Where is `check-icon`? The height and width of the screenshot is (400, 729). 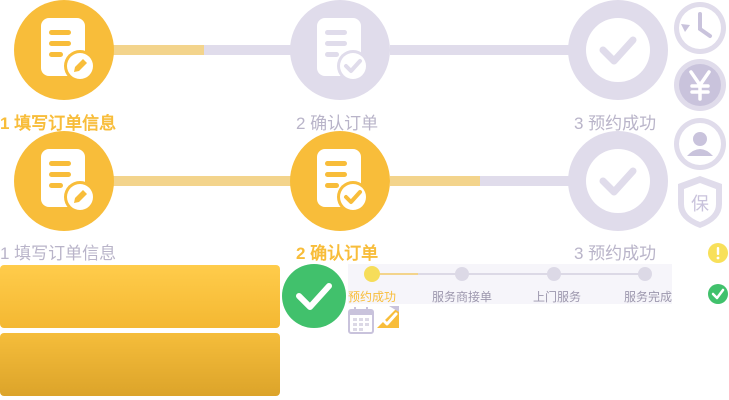 check-icon is located at coordinates (718, 296).